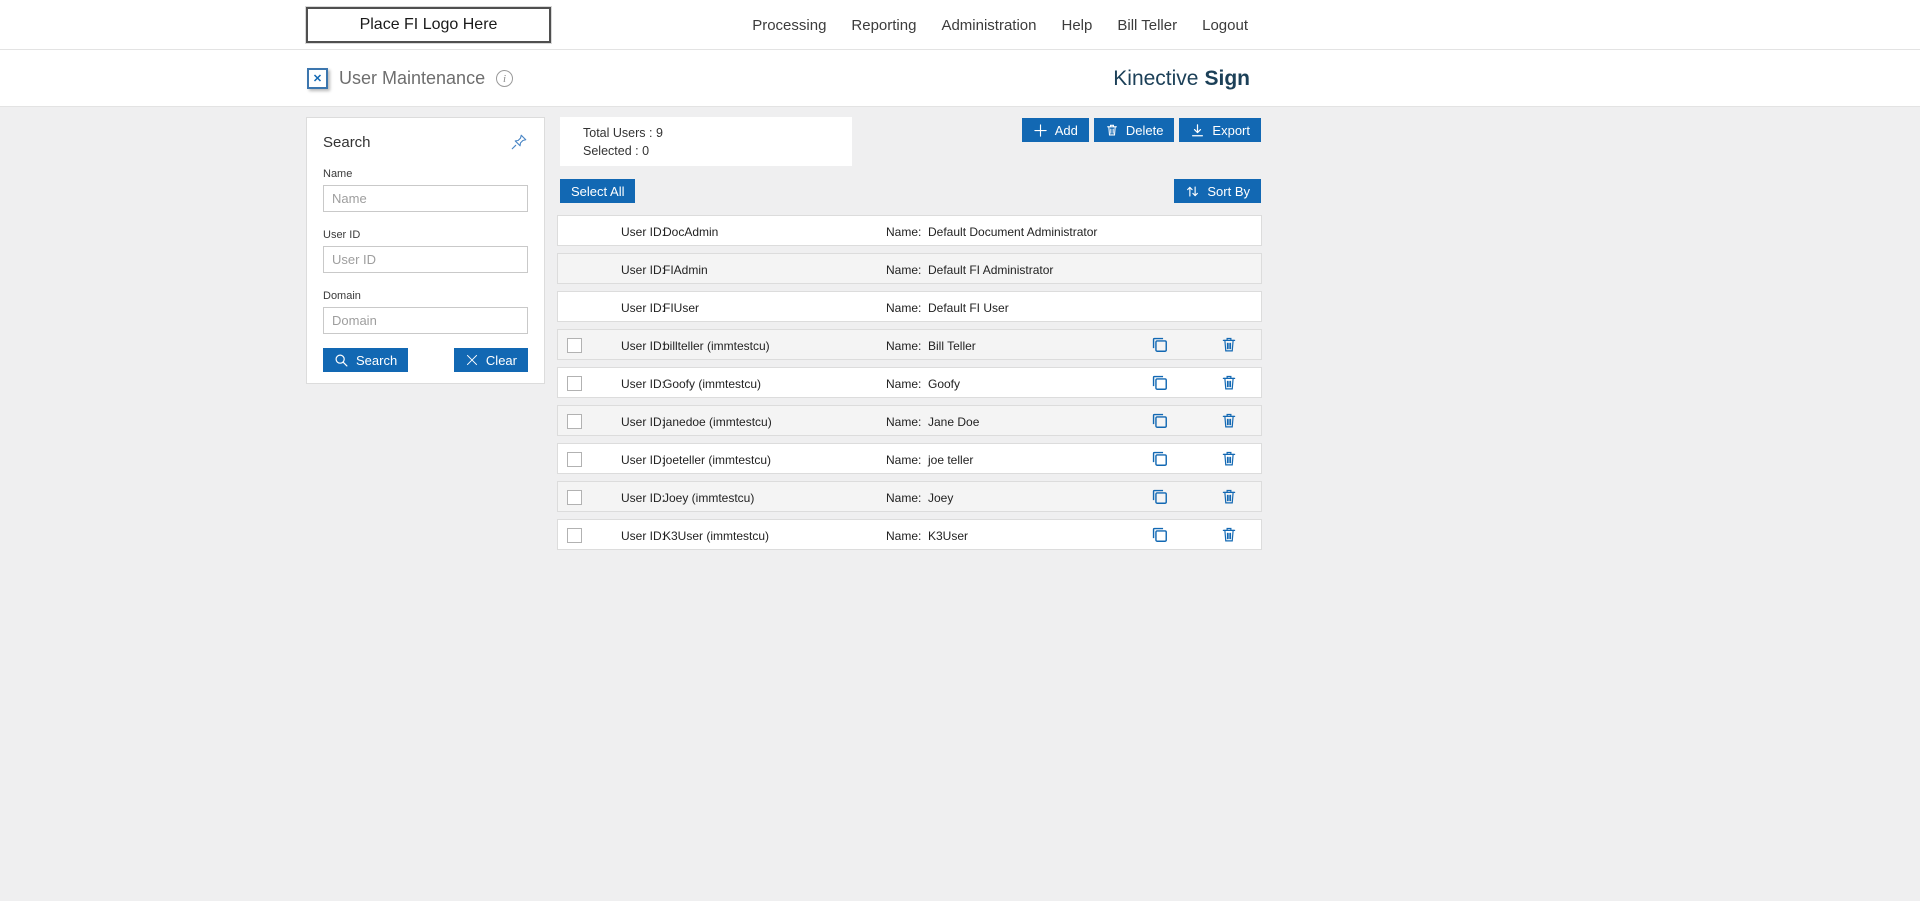 This screenshot has height=901, width=1920. I want to click on select-all-label: Select All, so click(598, 191).